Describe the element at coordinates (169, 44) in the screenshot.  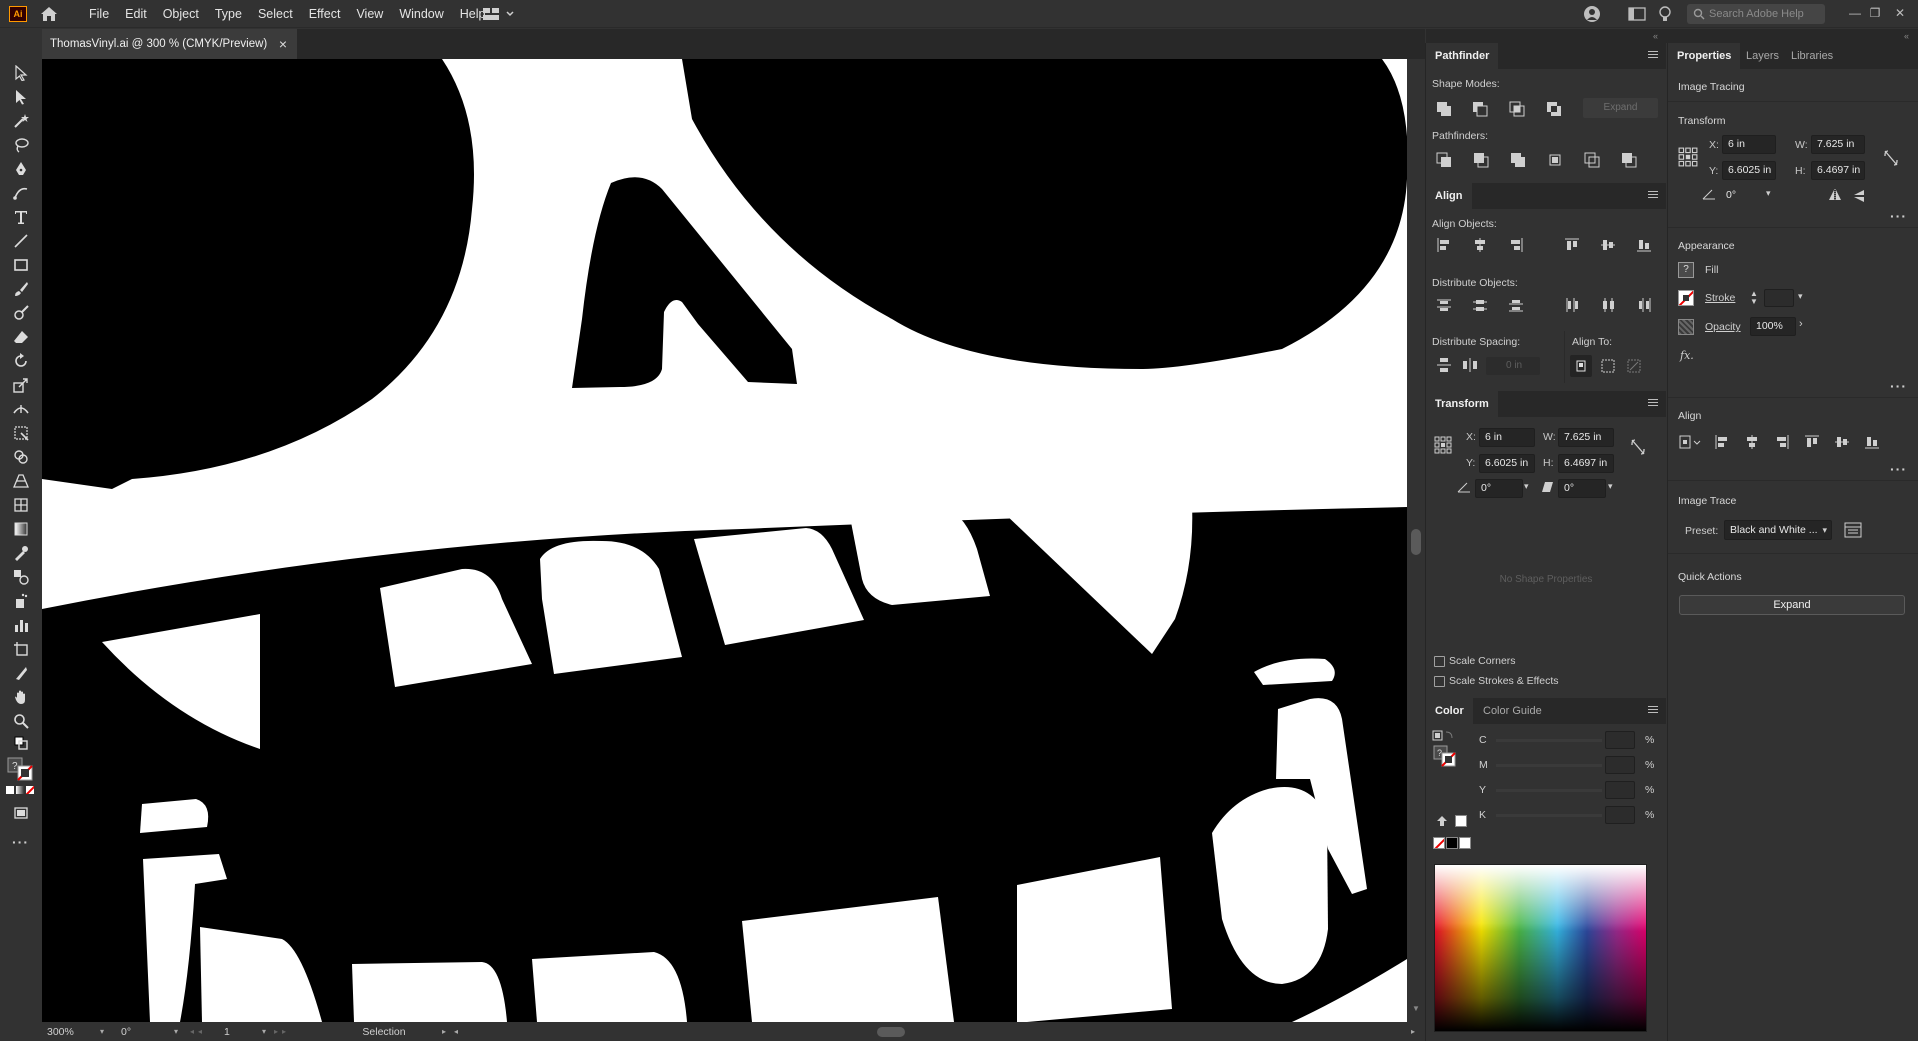
I see `document-tab: ThomasVinyl.ai @ 300 % (CMYK/Preview) ×` at that location.